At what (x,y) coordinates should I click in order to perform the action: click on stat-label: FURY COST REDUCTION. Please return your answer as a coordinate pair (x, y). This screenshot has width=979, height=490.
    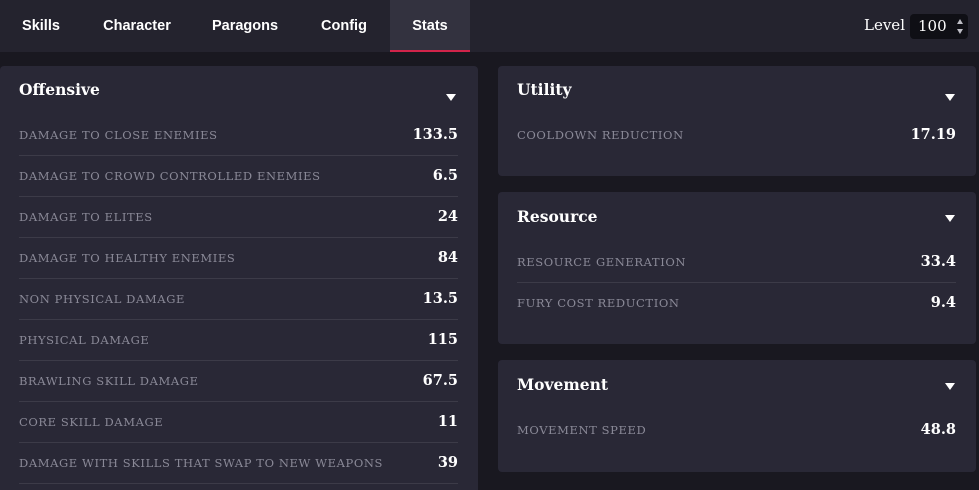
    Looking at the image, I should click on (598, 303).